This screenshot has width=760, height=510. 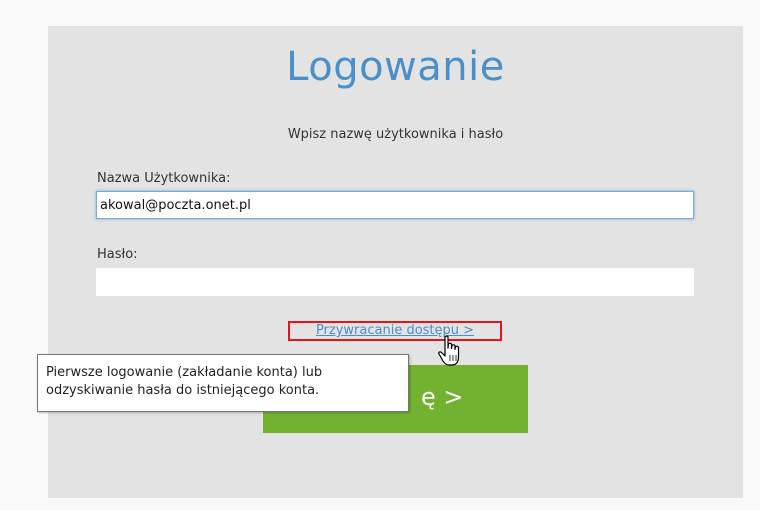 What do you see at coordinates (442, 397) in the screenshot?
I see `login-button-label: ę >` at bounding box center [442, 397].